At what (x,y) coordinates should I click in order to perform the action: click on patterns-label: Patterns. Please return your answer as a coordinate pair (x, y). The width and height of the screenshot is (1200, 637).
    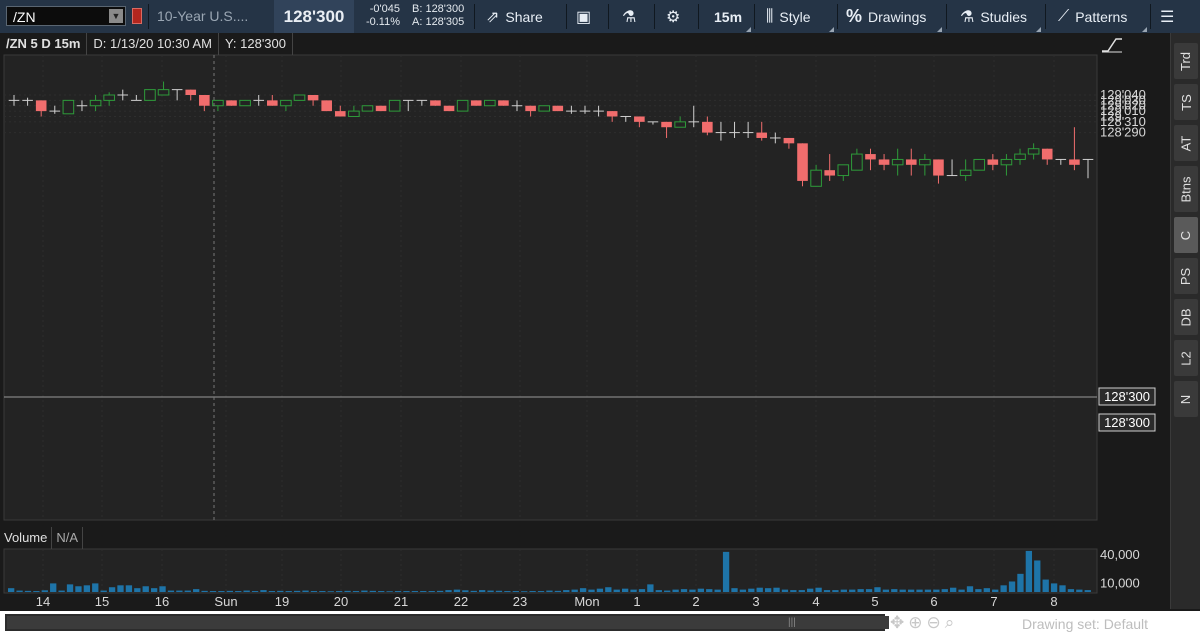
    Looking at the image, I should click on (1101, 16).